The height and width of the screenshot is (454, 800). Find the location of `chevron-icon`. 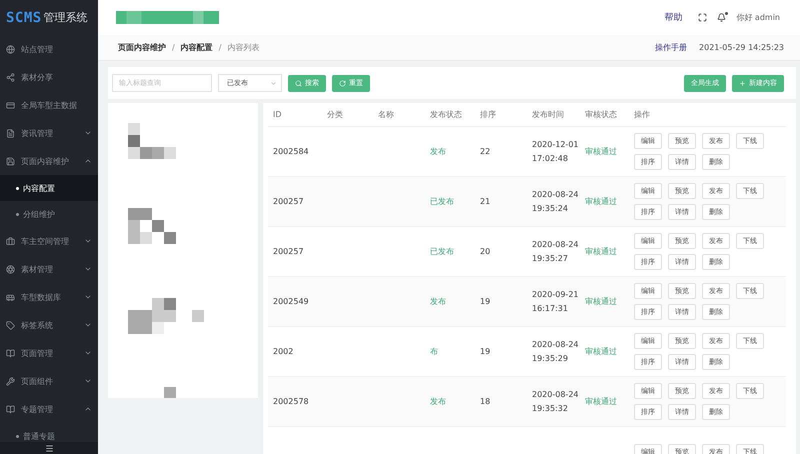

chevron-icon is located at coordinates (273, 83).